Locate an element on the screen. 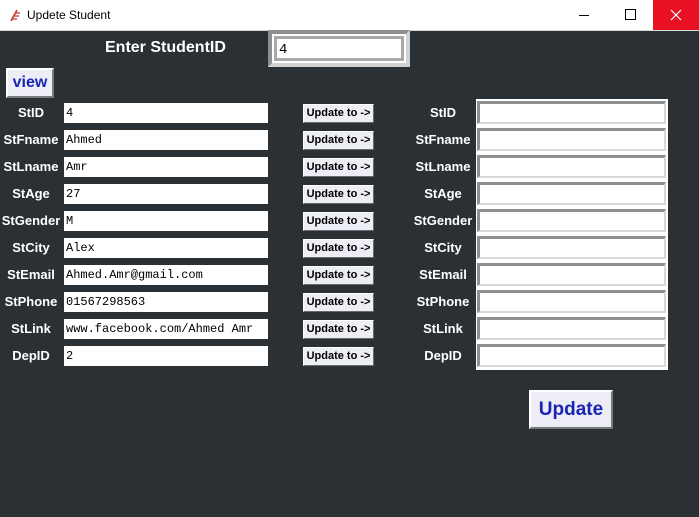 The image size is (699, 517). current-value-field: Ahmed is located at coordinates (166, 140).